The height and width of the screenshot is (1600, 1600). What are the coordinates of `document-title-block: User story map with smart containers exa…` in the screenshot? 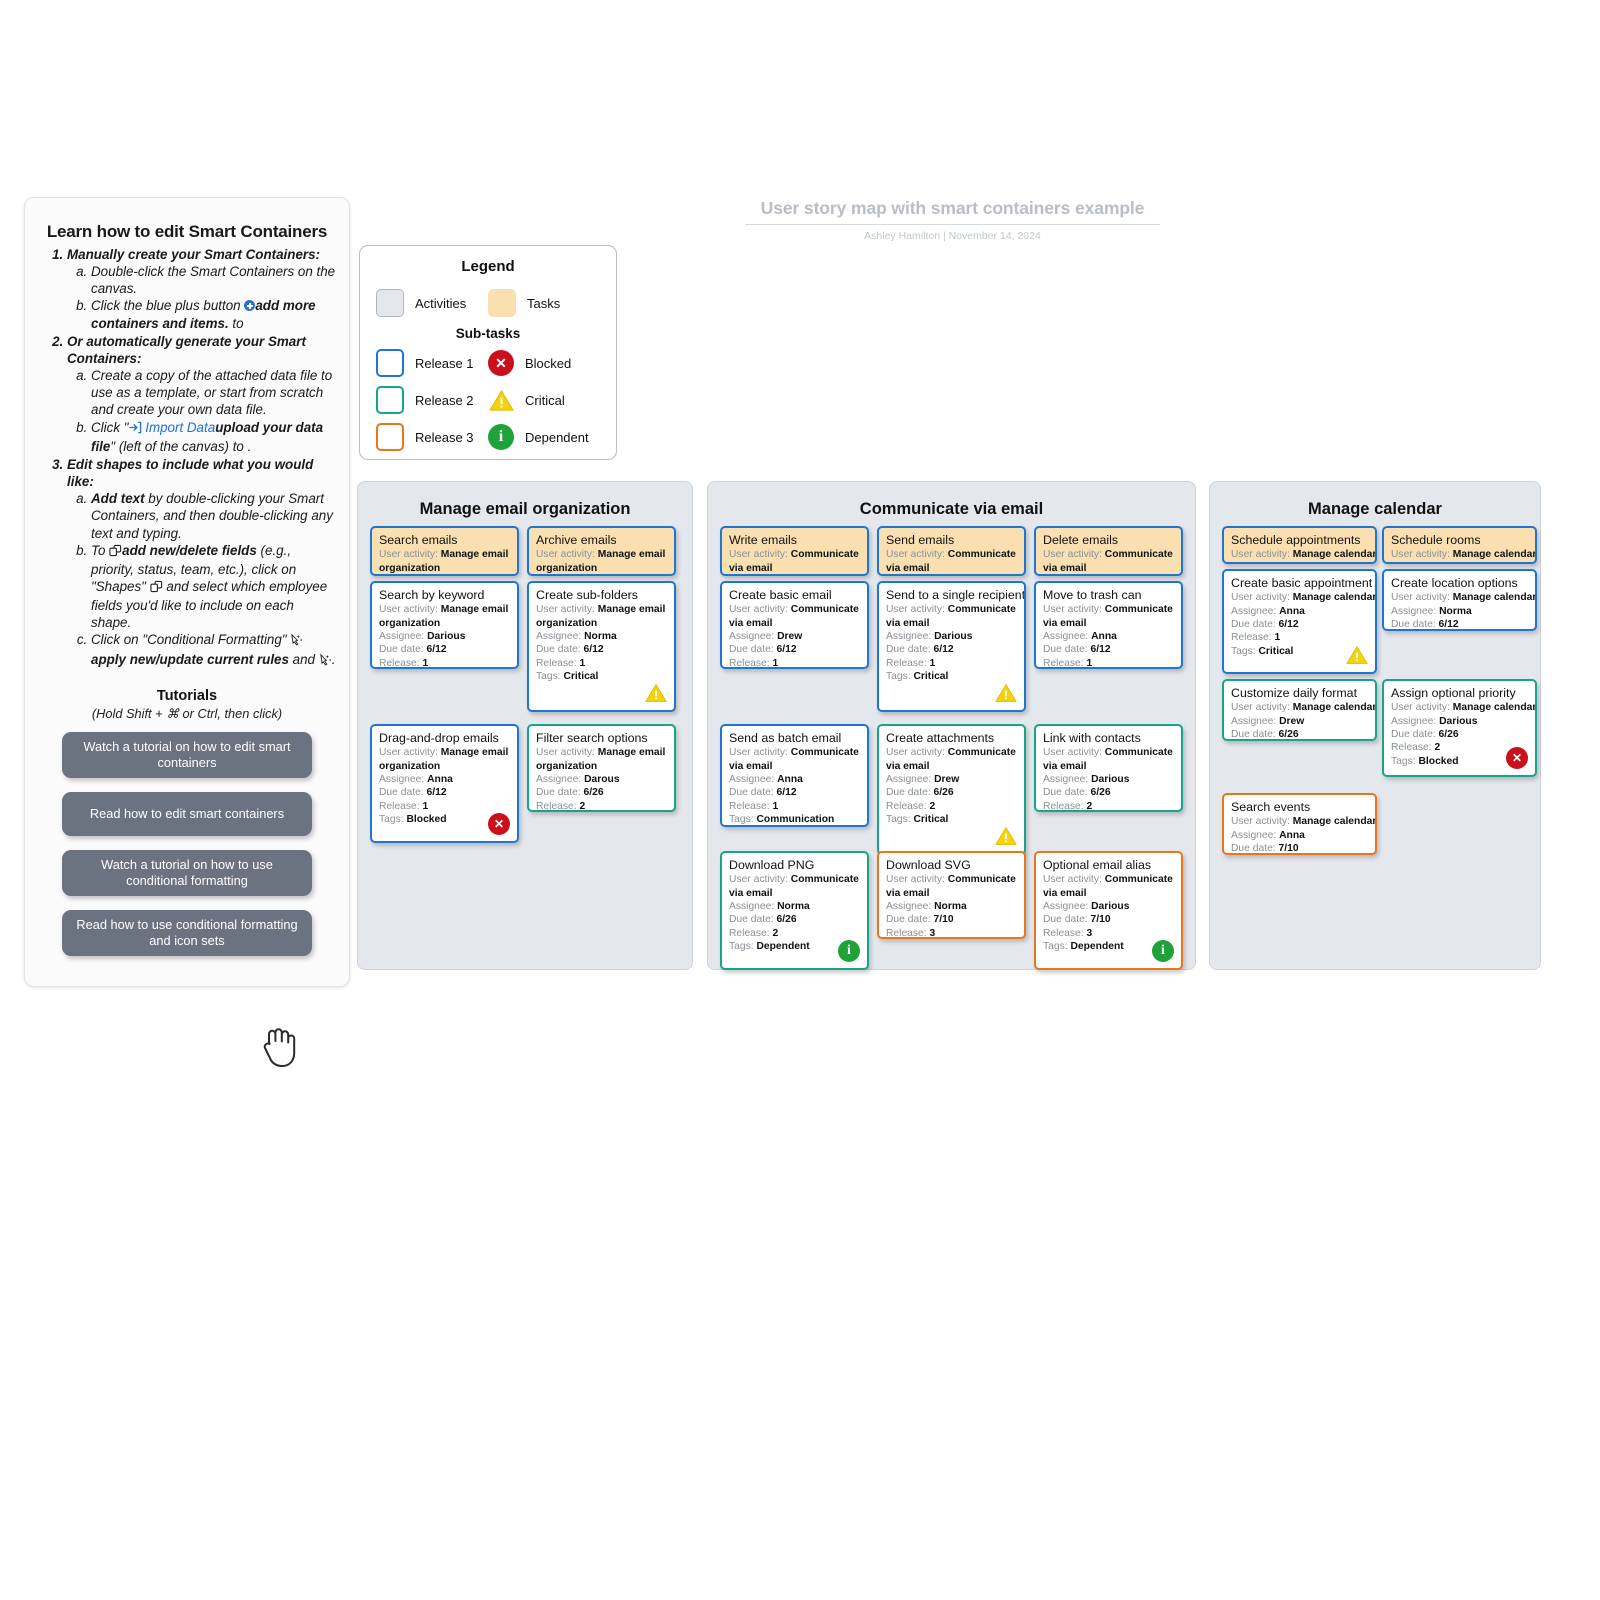 It's located at (952, 220).